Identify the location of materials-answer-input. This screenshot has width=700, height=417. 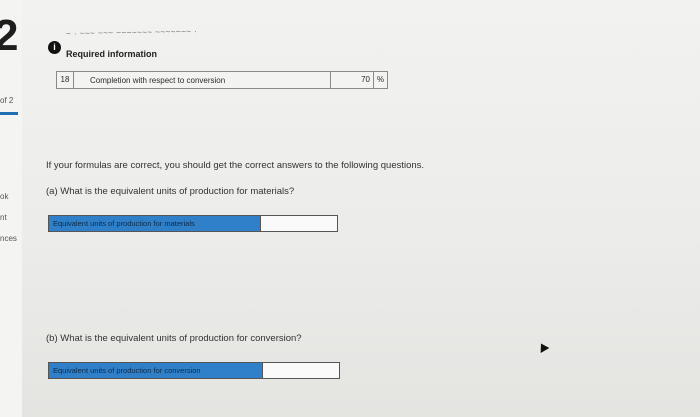
(298, 223).